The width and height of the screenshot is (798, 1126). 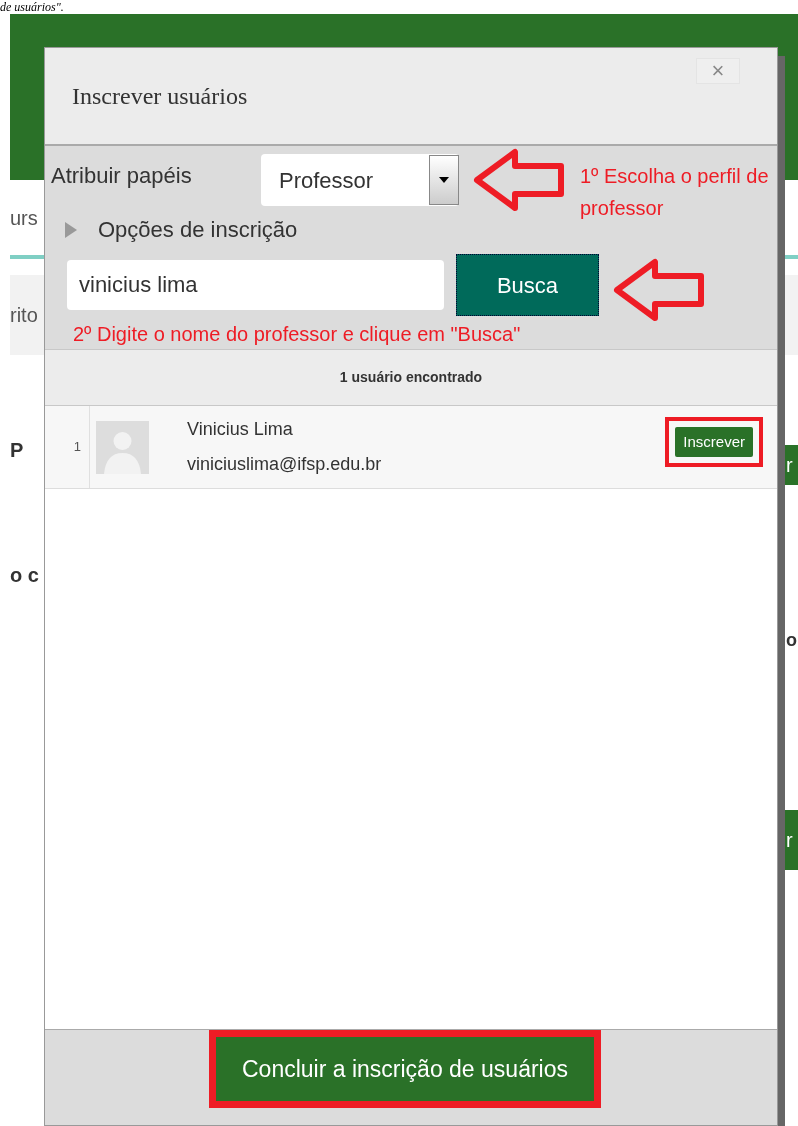 I want to click on row-text: rito, so click(x=24, y=315).